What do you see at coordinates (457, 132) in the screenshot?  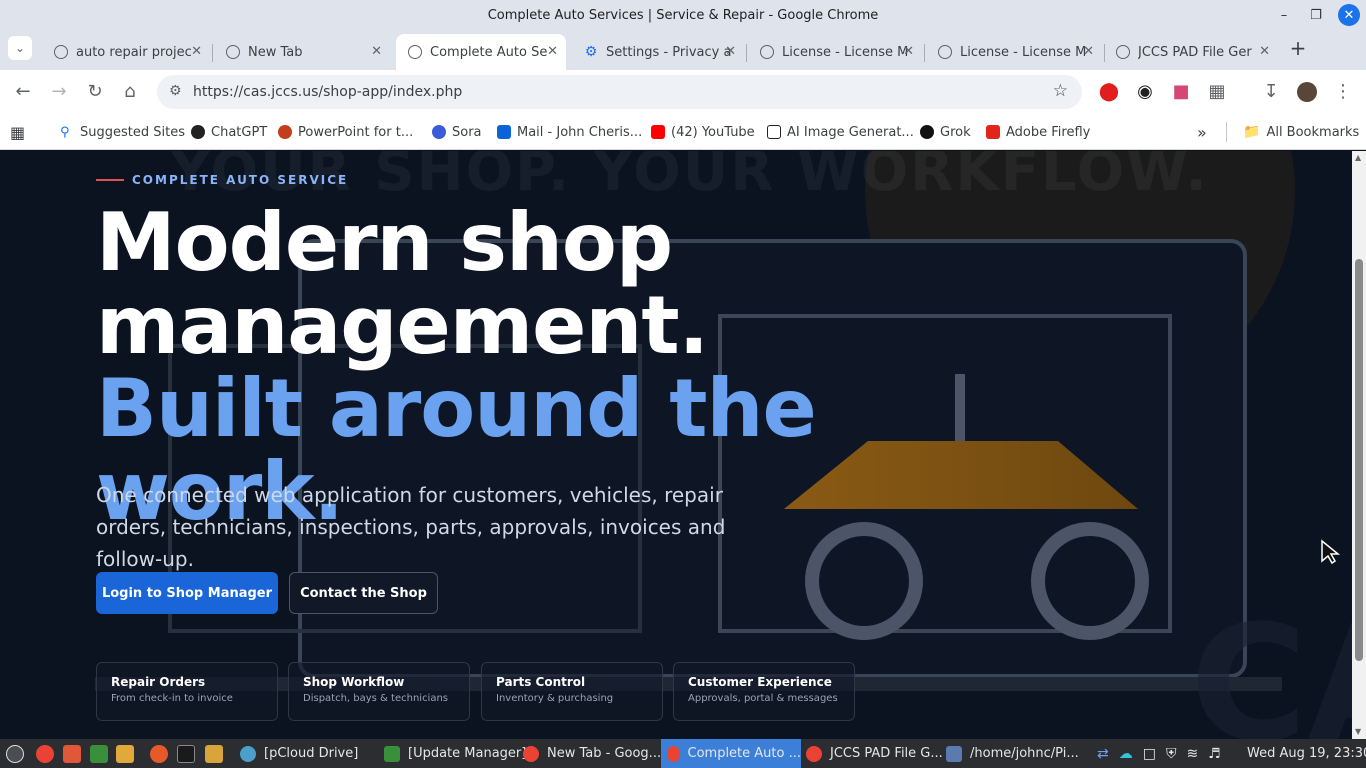 I see `bookmark-sora: Sora` at bounding box center [457, 132].